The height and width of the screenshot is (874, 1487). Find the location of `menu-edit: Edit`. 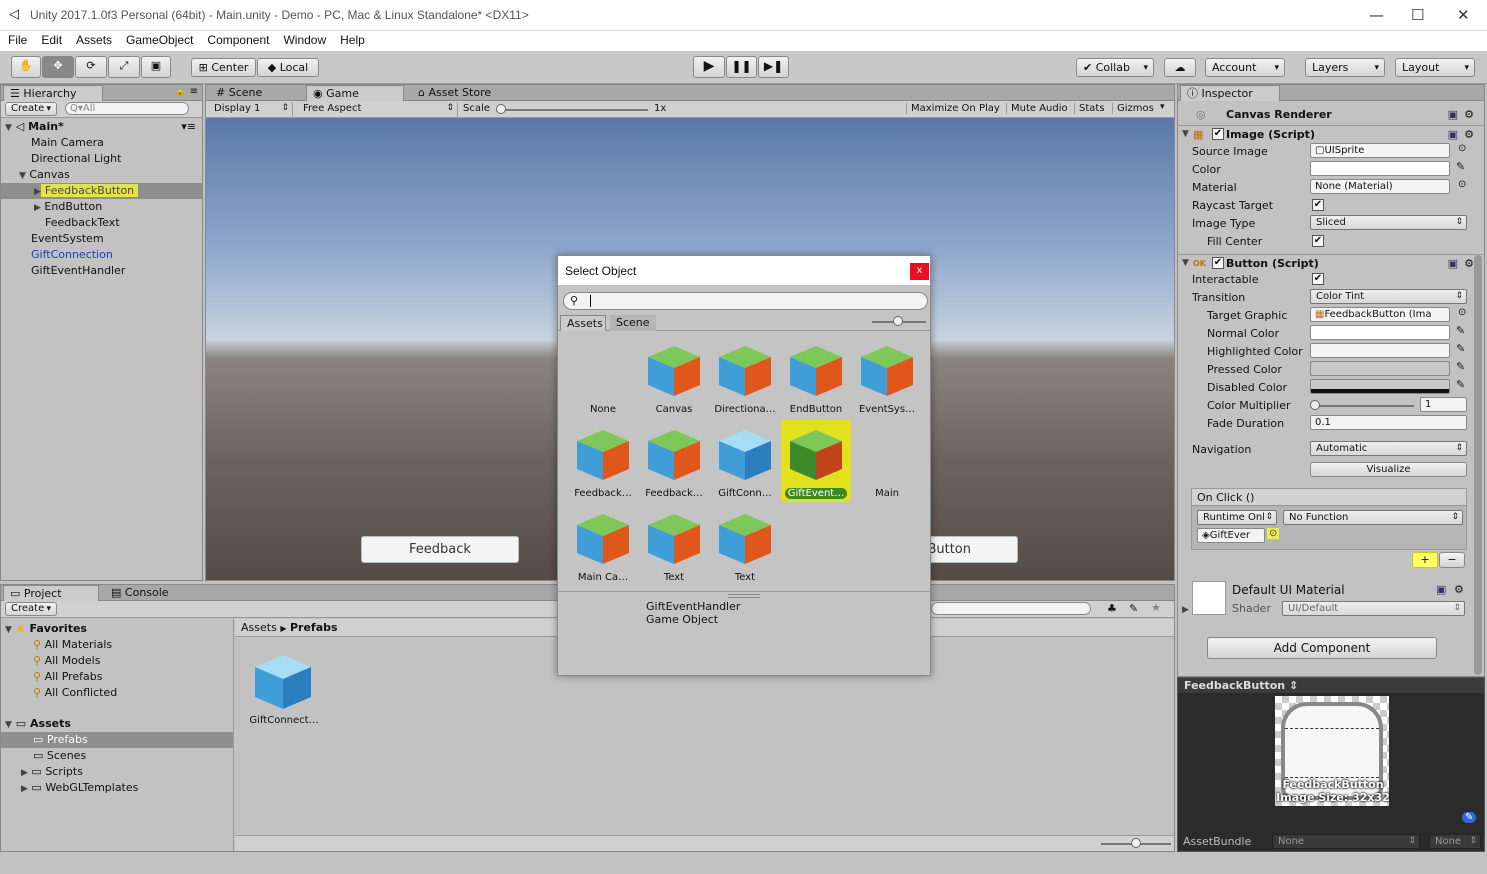

menu-edit: Edit is located at coordinates (50, 39).